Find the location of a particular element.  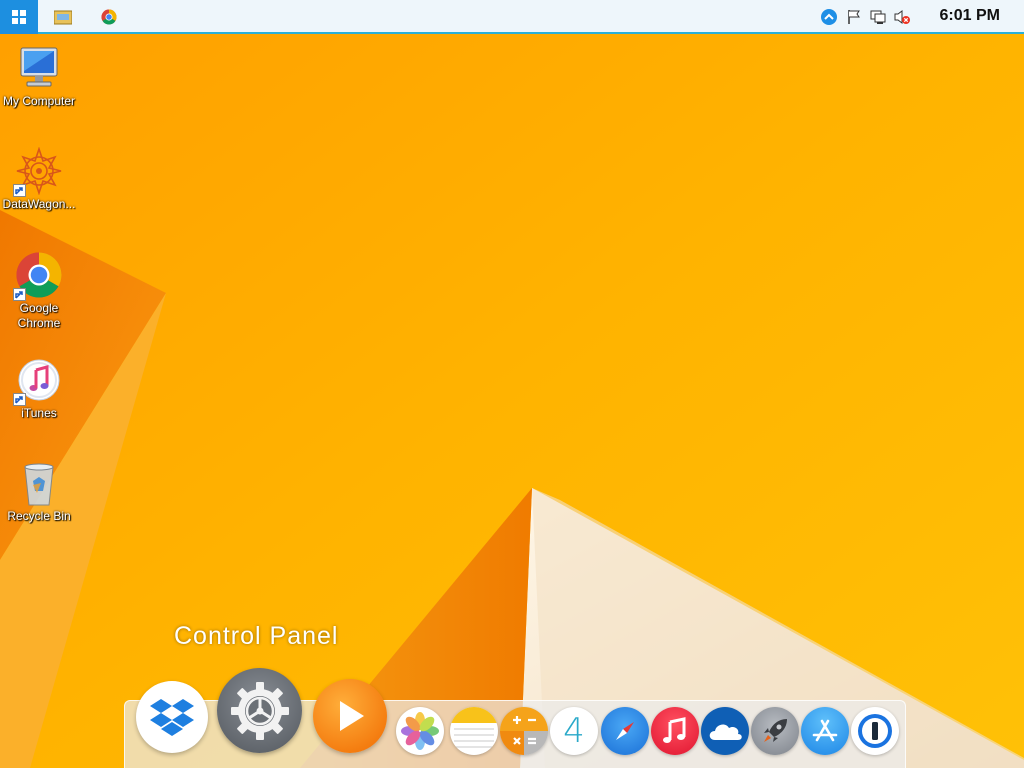

dock-item-music is located at coordinates (675, 731).